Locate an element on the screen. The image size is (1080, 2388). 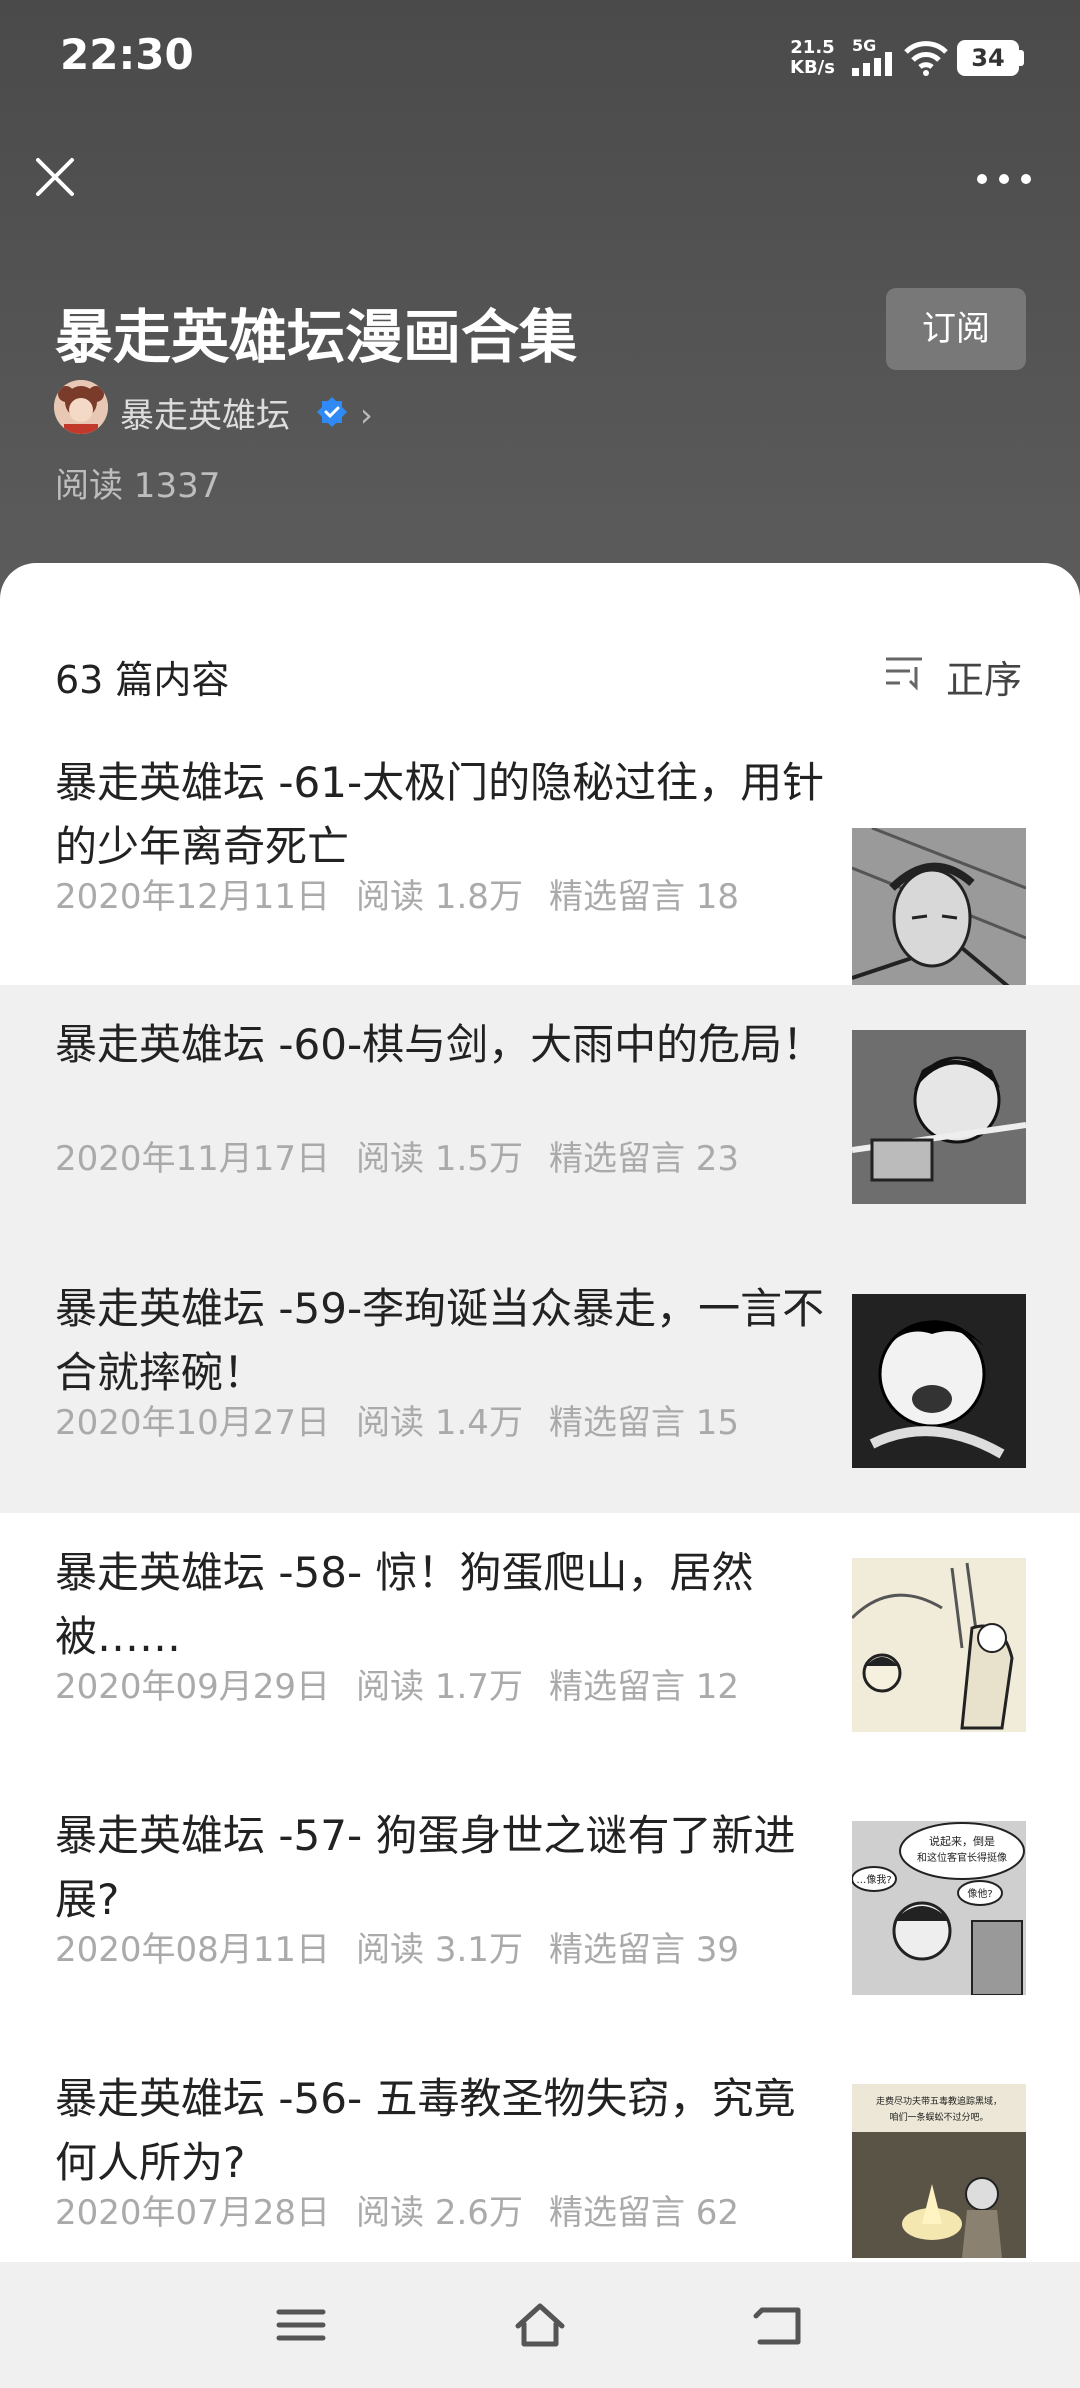
battery-indicator: 34 is located at coordinates (988, 58).